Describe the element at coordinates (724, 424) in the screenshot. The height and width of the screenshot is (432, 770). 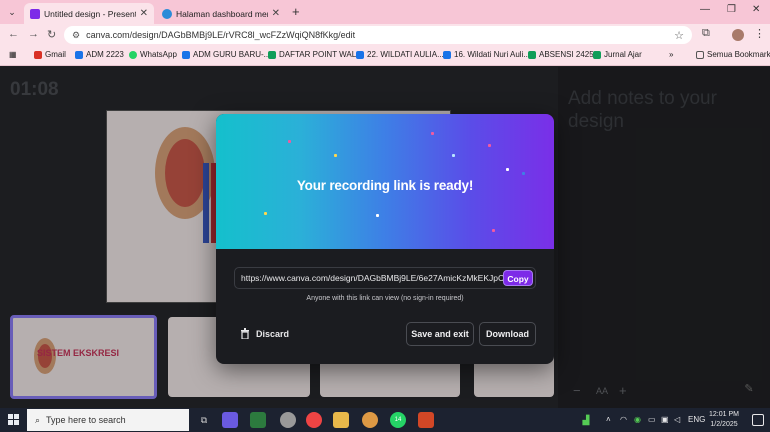
I see `clock-date: 1/2/2025` at that location.